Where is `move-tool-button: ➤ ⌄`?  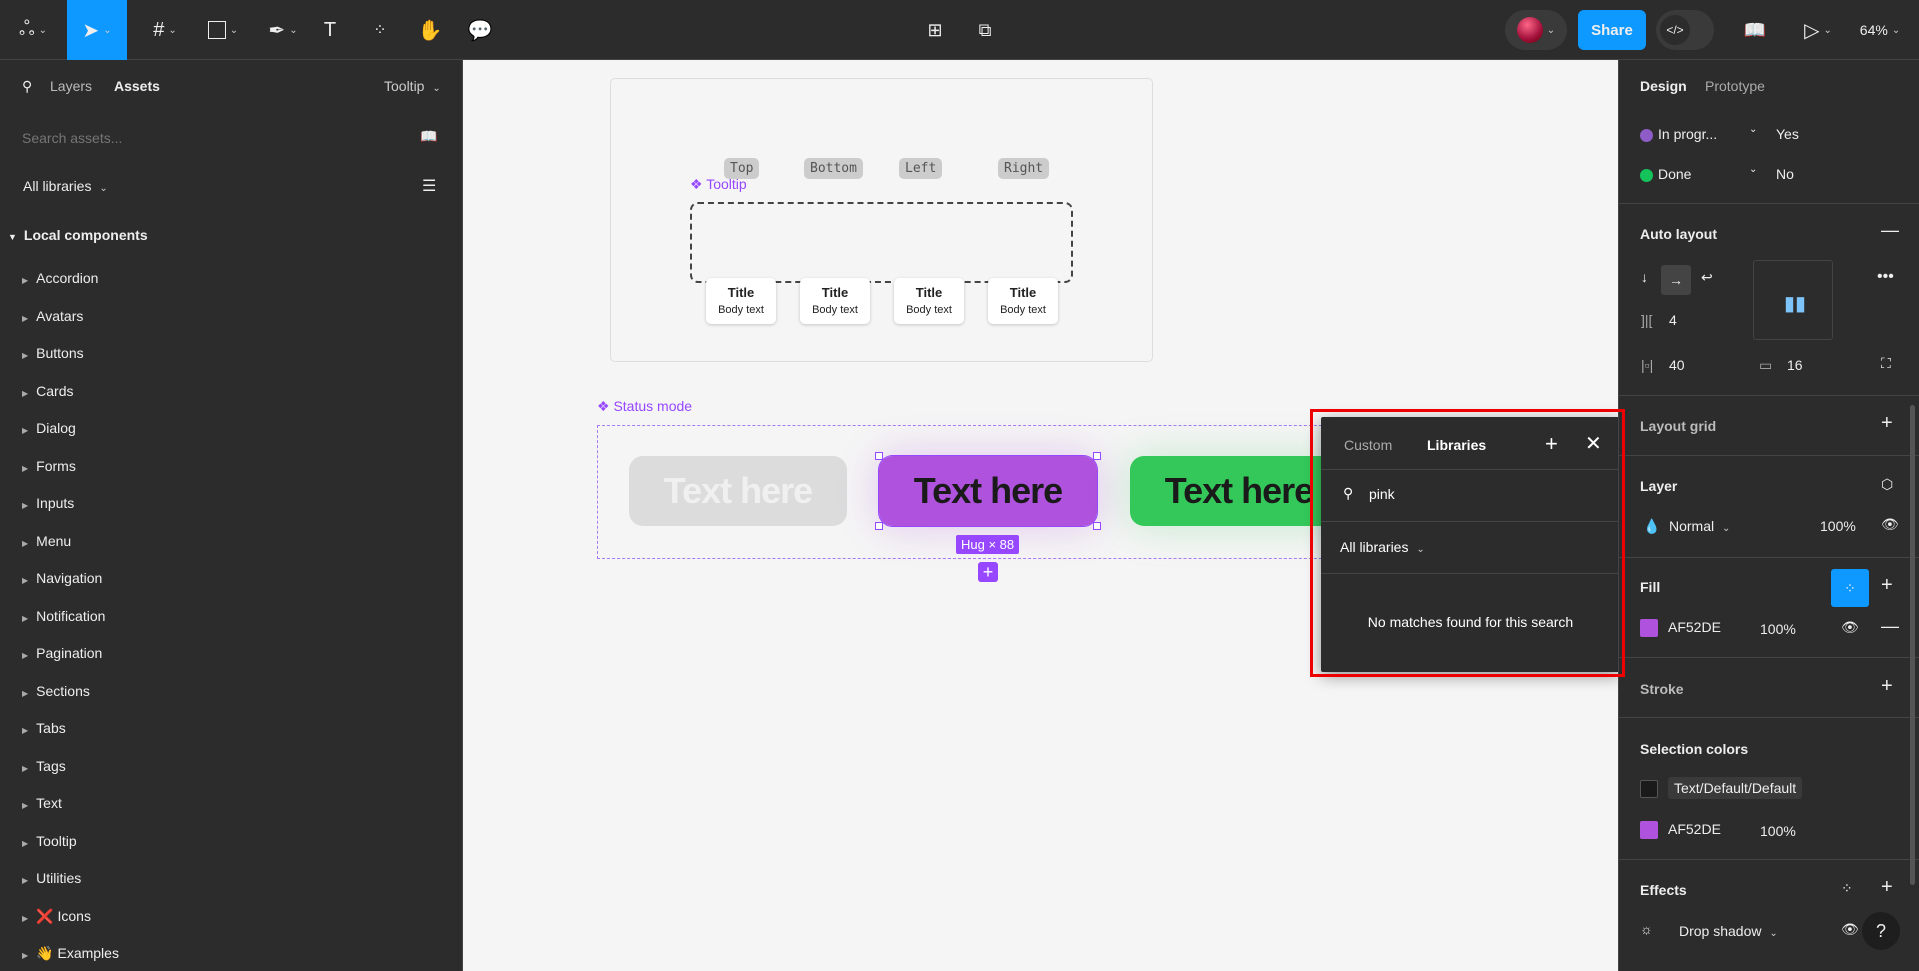
move-tool-button: ➤ ⌄ is located at coordinates (97, 30).